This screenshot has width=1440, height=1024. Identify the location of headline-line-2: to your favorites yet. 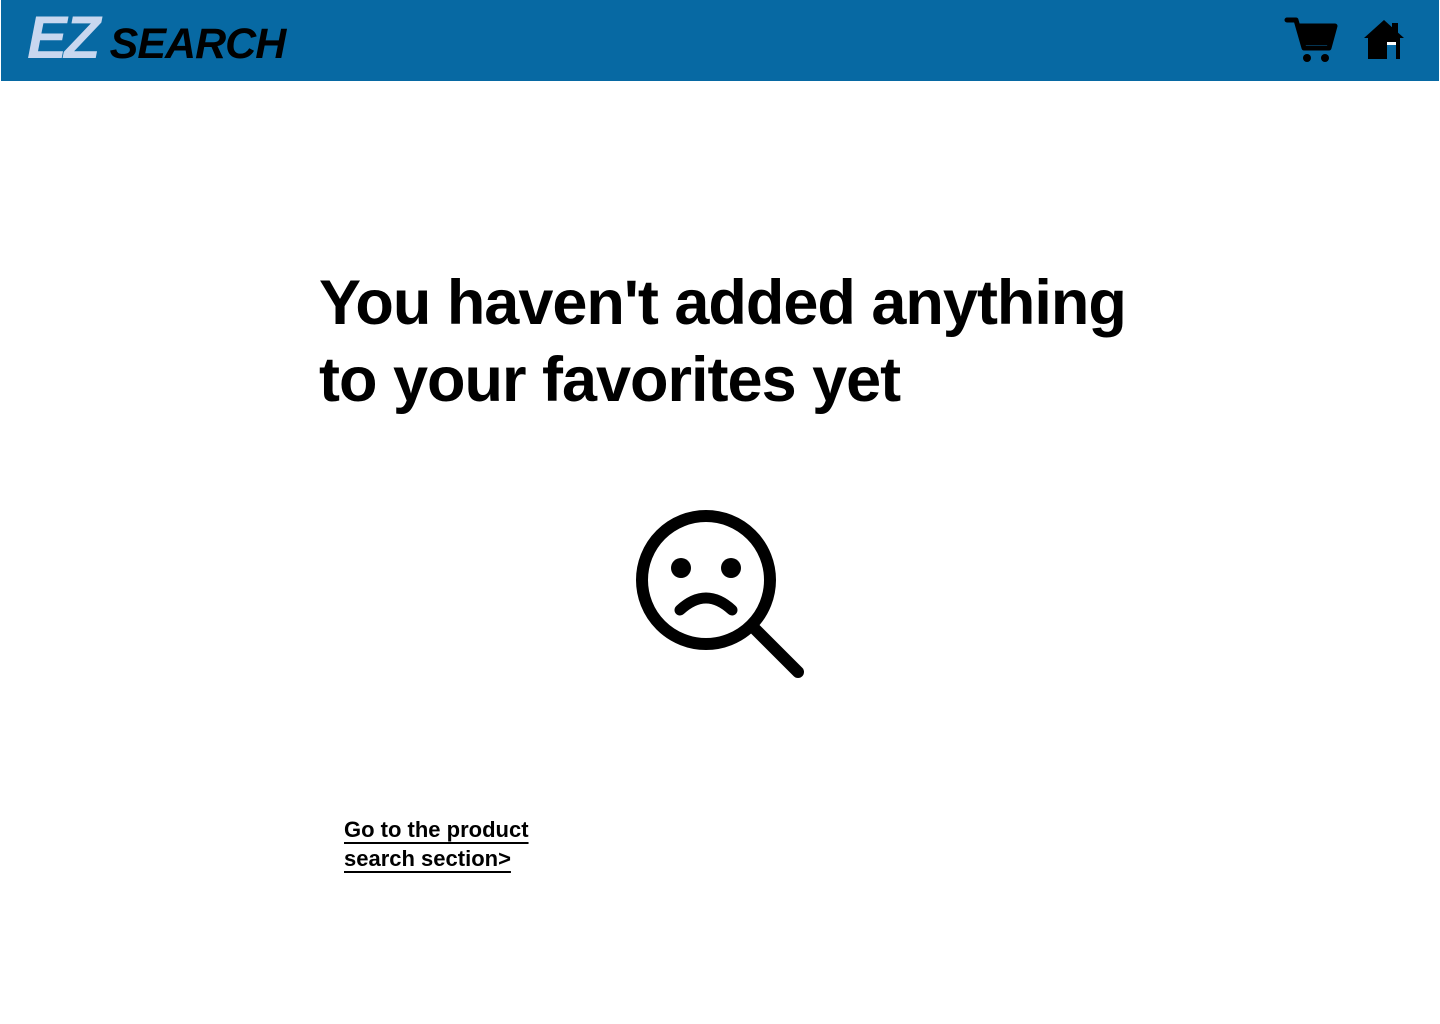
(610, 380).